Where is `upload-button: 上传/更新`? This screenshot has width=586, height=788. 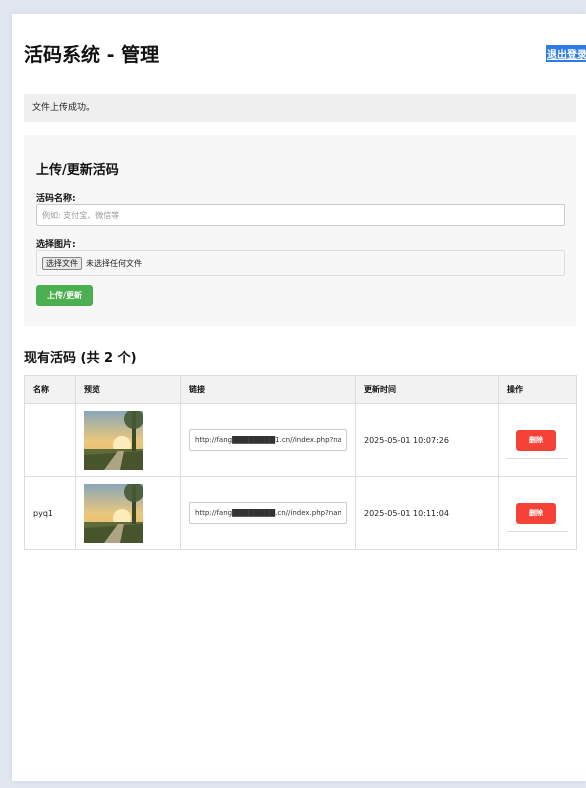 upload-button: 上传/更新 is located at coordinates (64, 295).